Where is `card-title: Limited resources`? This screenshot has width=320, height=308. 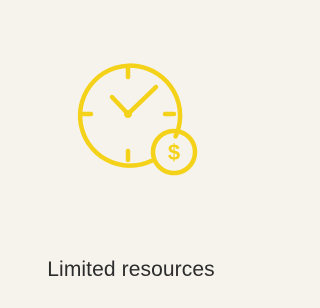
card-title: Limited resources is located at coordinates (131, 269).